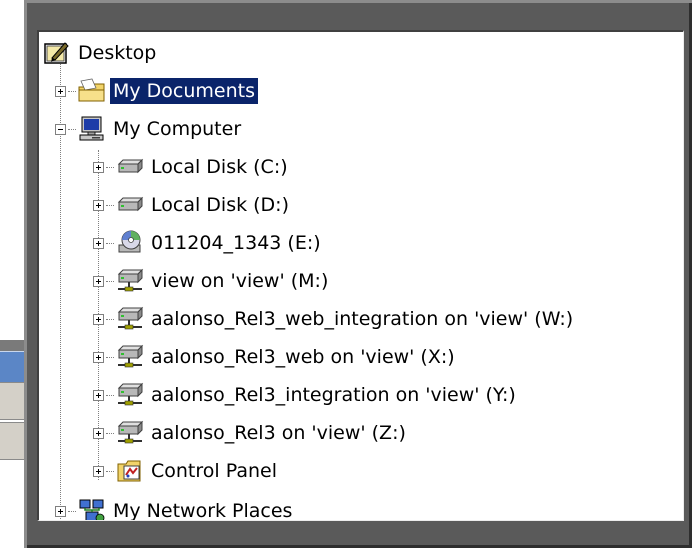  I want to click on tree-item-label: My Documents, so click(184, 91).